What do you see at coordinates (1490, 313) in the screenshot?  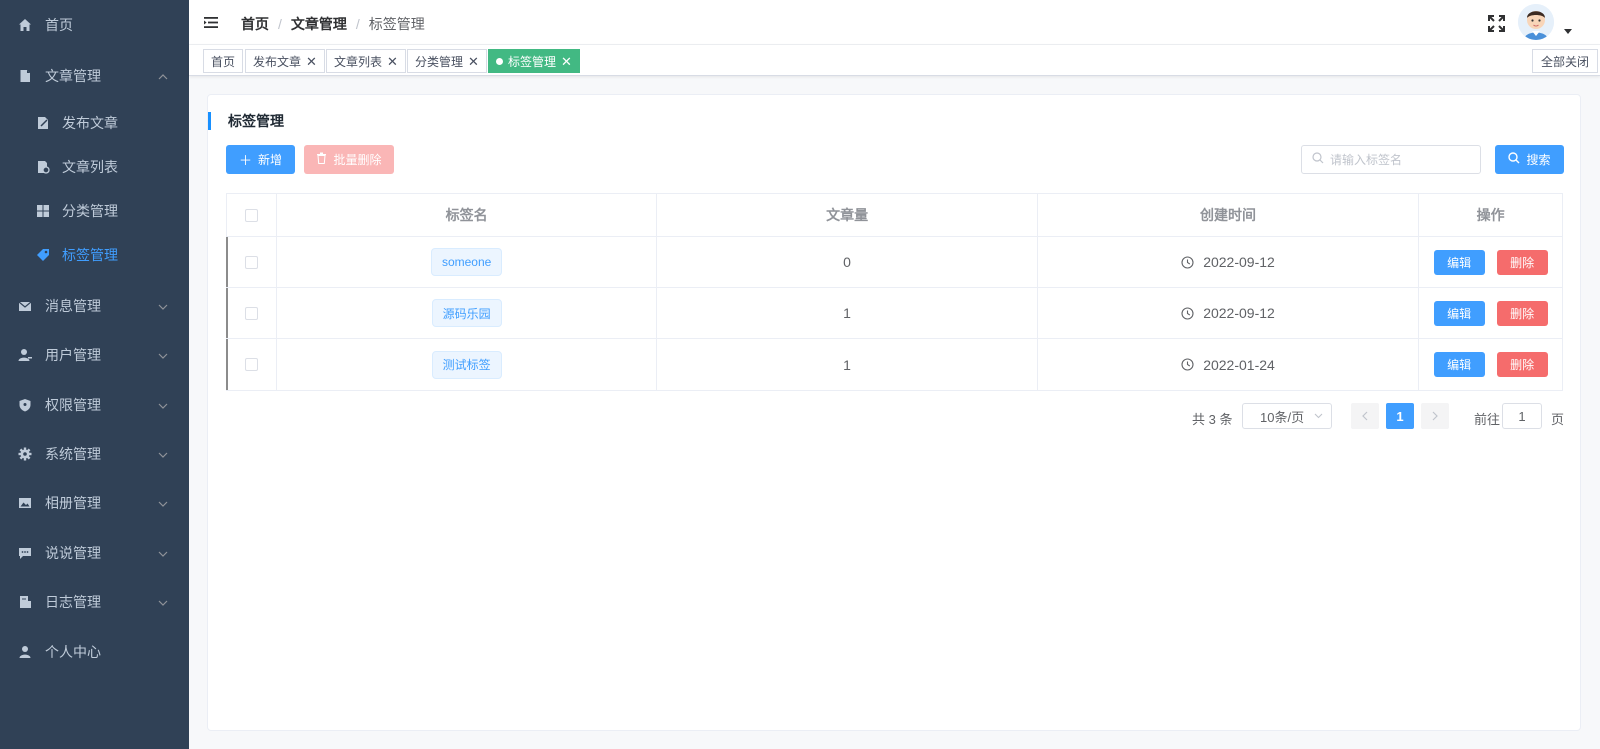 I see `ops-cell: 编辑 删除` at bounding box center [1490, 313].